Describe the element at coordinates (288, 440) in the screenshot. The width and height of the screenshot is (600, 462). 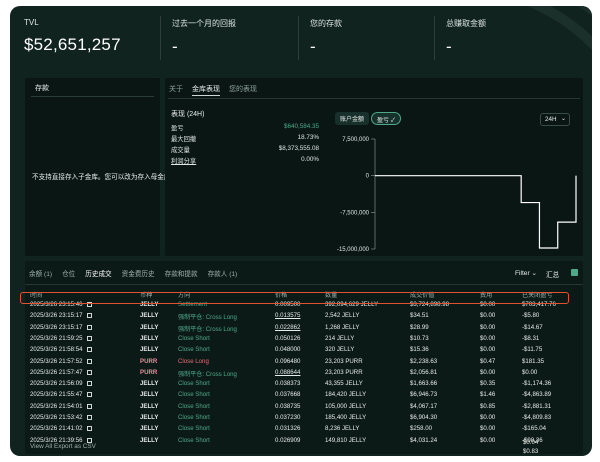
I see `trade-price: 0.026909` at that location.